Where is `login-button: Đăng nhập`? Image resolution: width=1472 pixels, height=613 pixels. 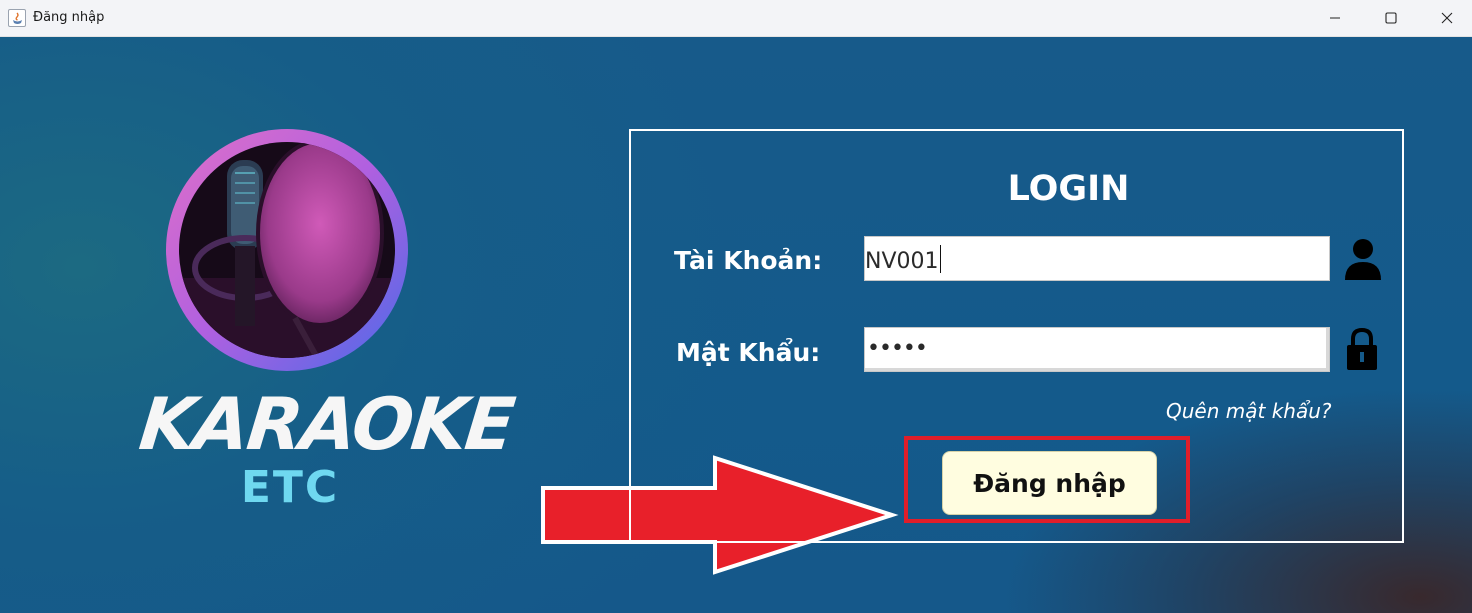 login-button: Đăng nhập is located at coordinates (1049, 483).